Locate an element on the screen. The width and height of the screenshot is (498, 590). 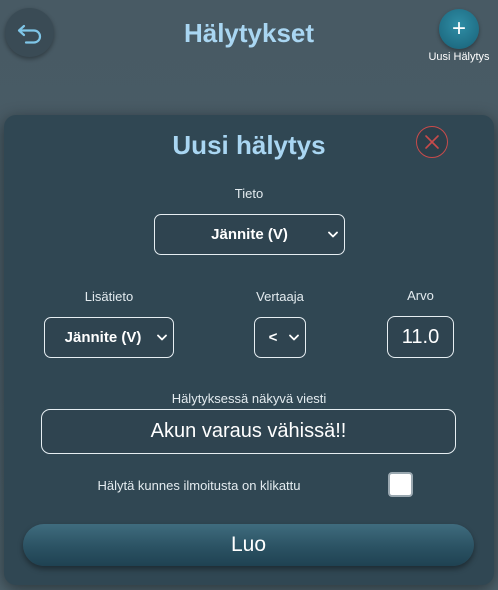
page-title: Hälytykset is located at coordinates (249, 33).